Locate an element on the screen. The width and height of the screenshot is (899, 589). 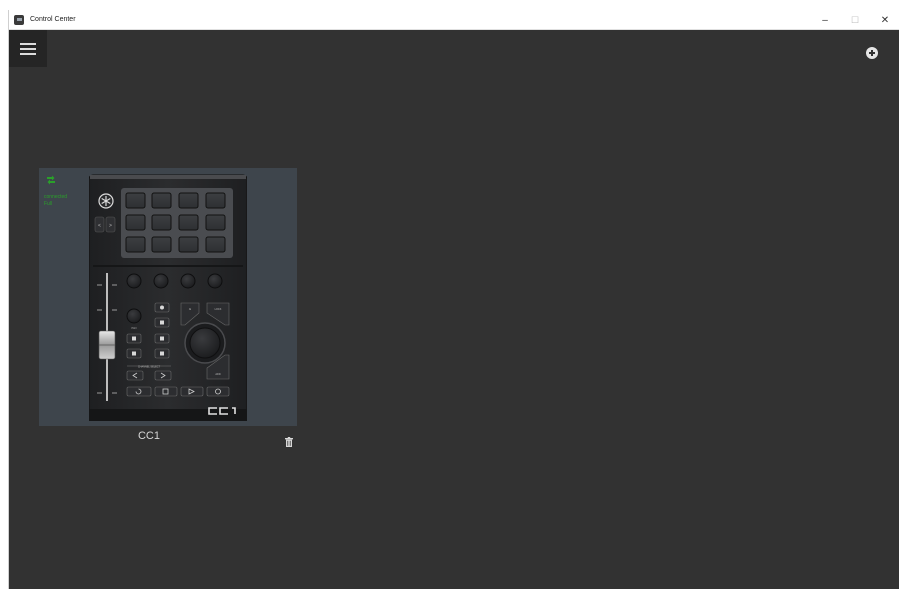
device-image: < > PAN CHANNEL SELECT AI LOCK ADD is located at coordinates (168, 297).